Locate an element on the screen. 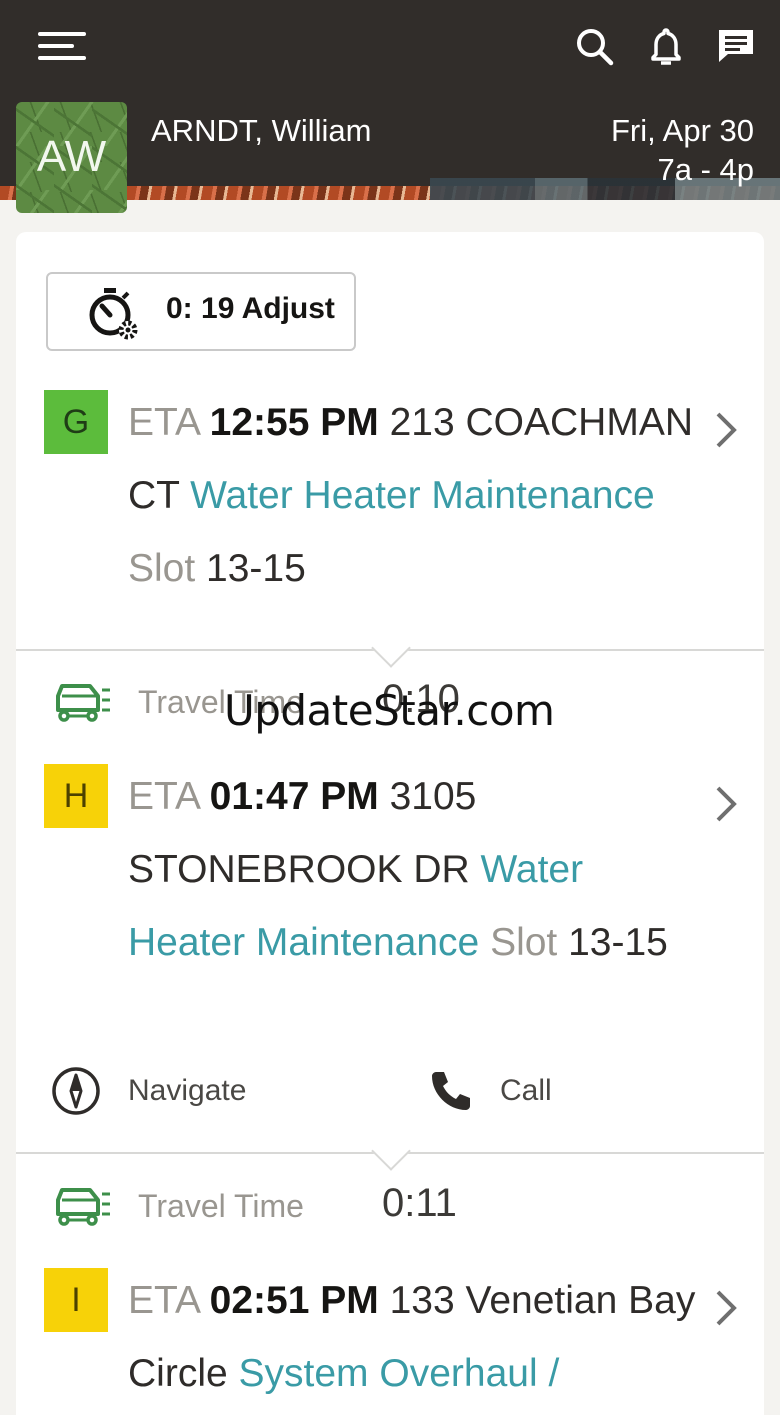 The image size is (780, 1415). adjust-time-label: 0: 19 Adjust is located at coordinates (250, 308).